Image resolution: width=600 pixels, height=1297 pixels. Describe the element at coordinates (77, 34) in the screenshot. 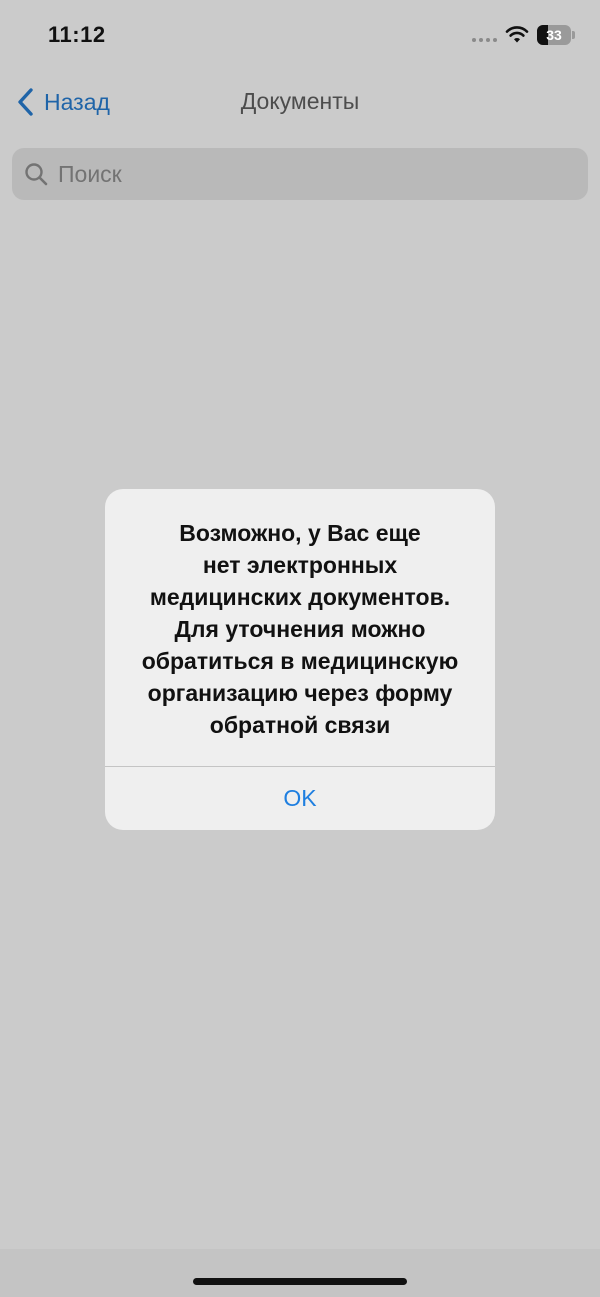

I see `status-time: 11:12` at that location.